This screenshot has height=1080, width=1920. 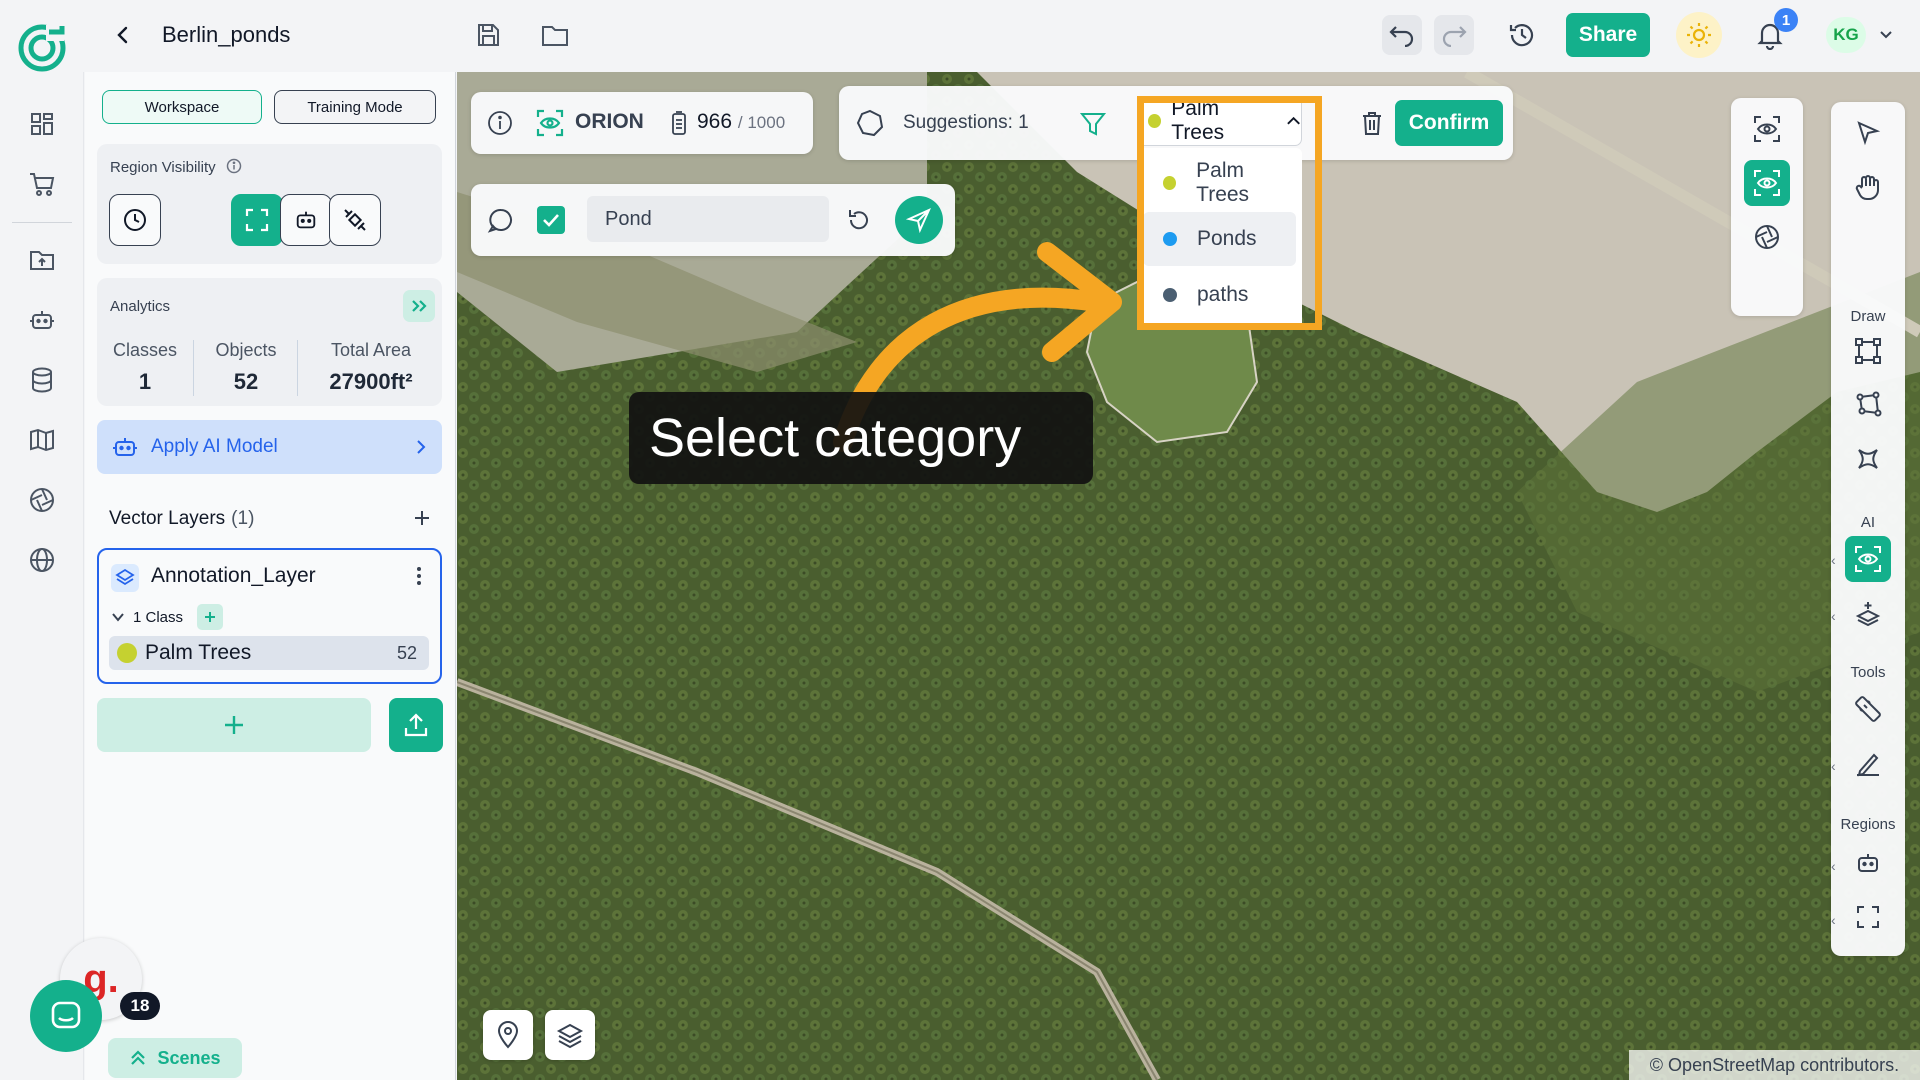 I want to click on chat-launcher-button, so click(x=66, y=1016).